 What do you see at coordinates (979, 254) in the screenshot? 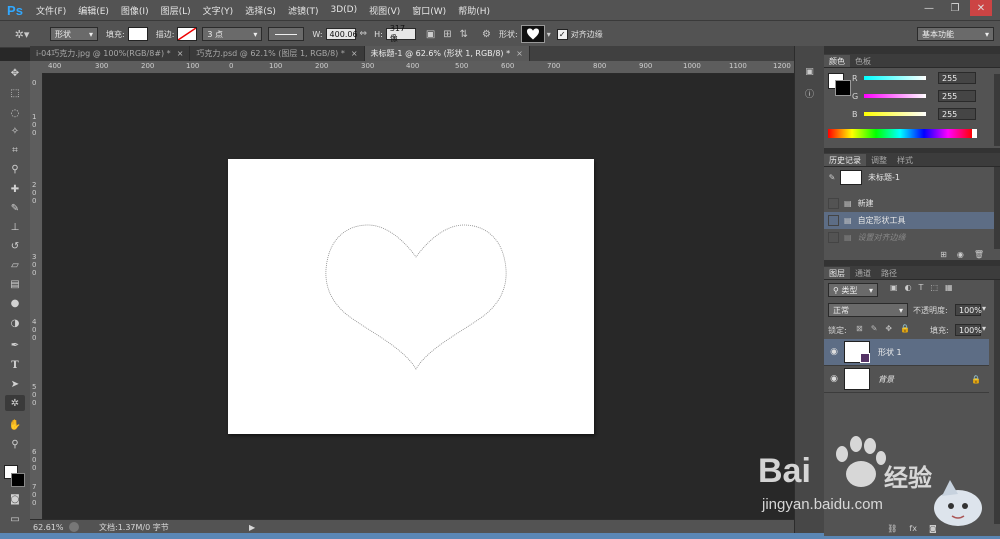
I see `trash-icon: 🗑` at bounding box center [979, 254].